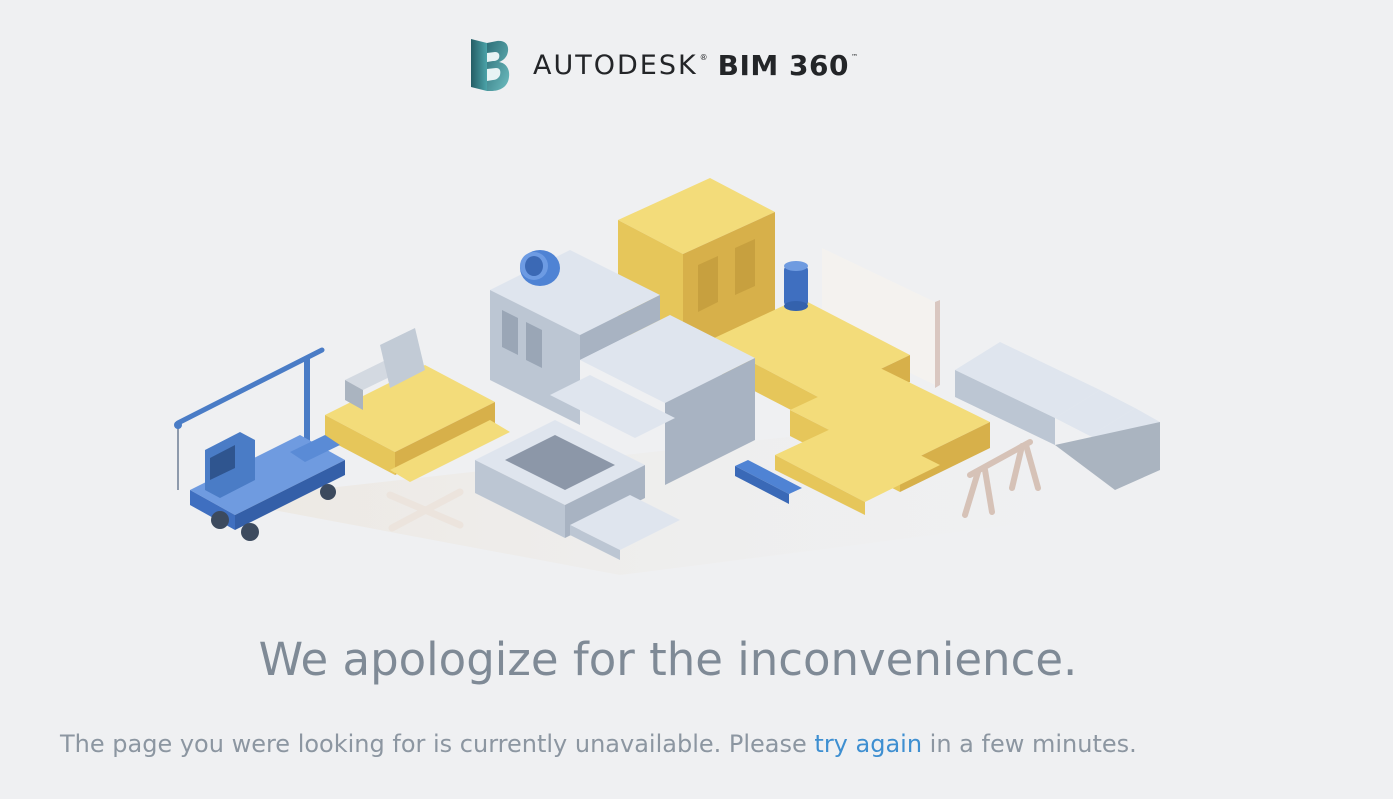 The image size is (1393, 799). Describe the element at coordinates (540, 268) in the screenshot. I see `blue-pipe` at that location.